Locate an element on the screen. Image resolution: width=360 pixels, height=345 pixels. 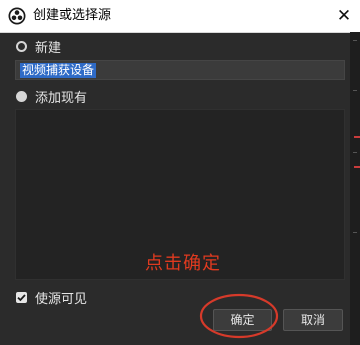
source-name-input: 视频捕获设备 is located at coordinates (180, 70).